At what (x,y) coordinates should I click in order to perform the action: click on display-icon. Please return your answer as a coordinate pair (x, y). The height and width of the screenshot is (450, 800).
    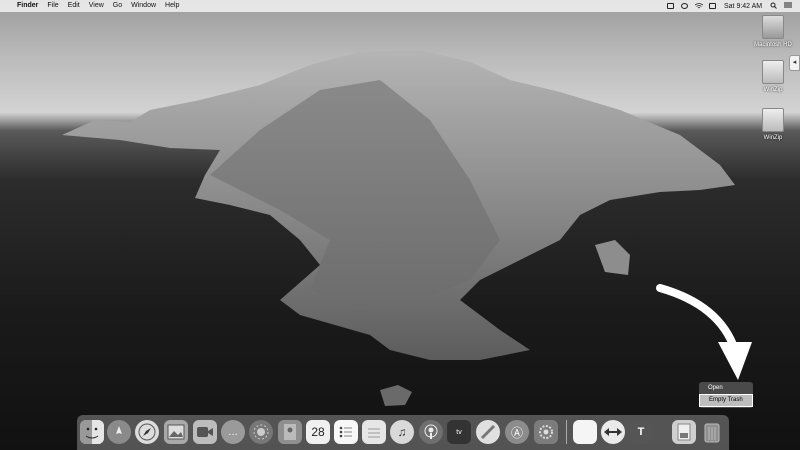
    Looking at the image, I should click on (712, 6).